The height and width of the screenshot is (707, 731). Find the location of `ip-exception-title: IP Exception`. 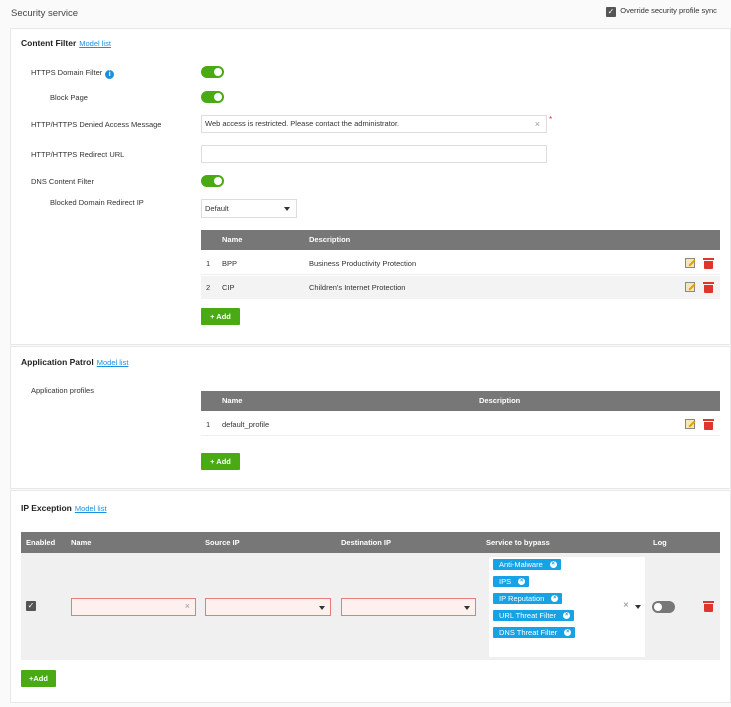

ip-exception-title: IP Exception is located at coordinates (46, 508).